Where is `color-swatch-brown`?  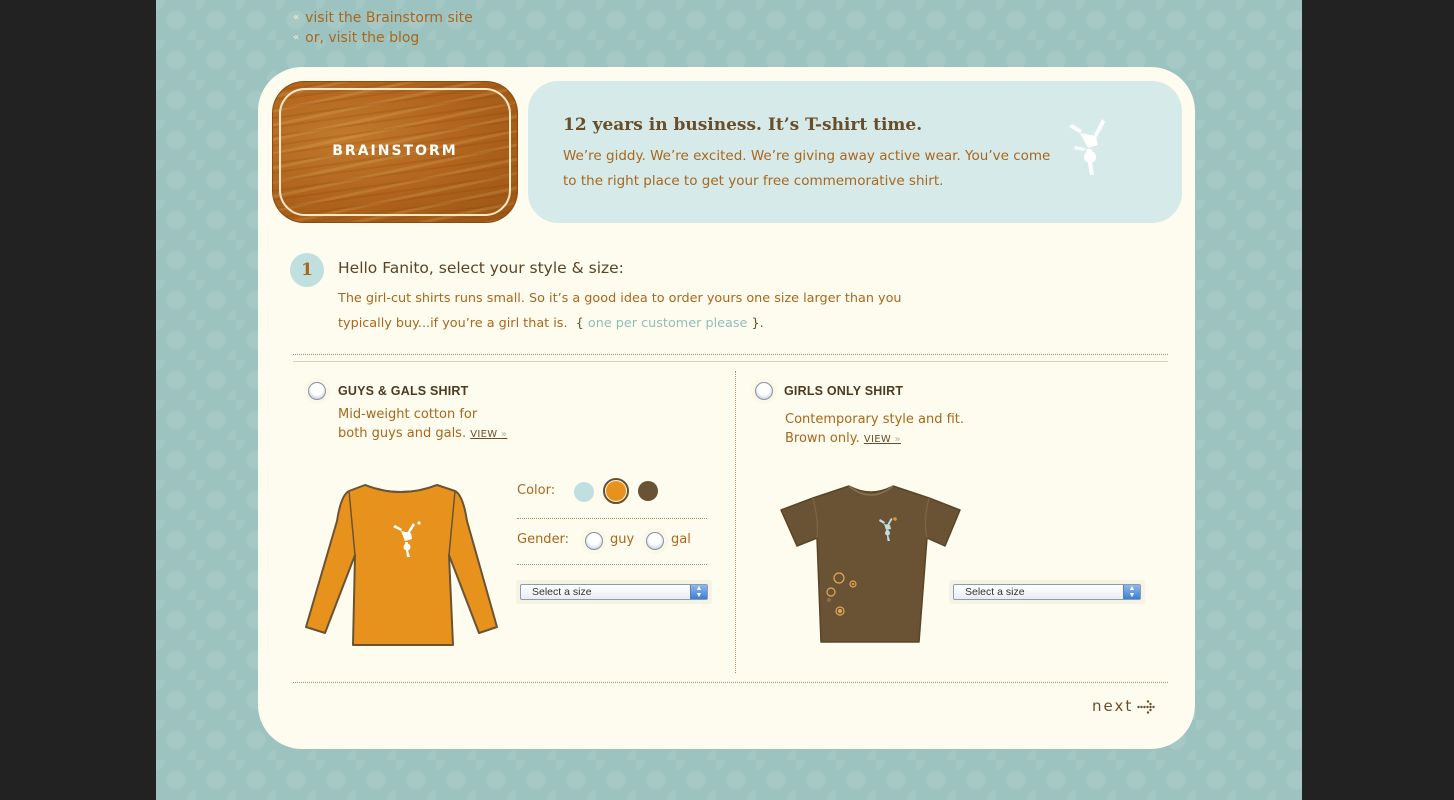 color-swatch-brown is located at coordinates (648, 491).